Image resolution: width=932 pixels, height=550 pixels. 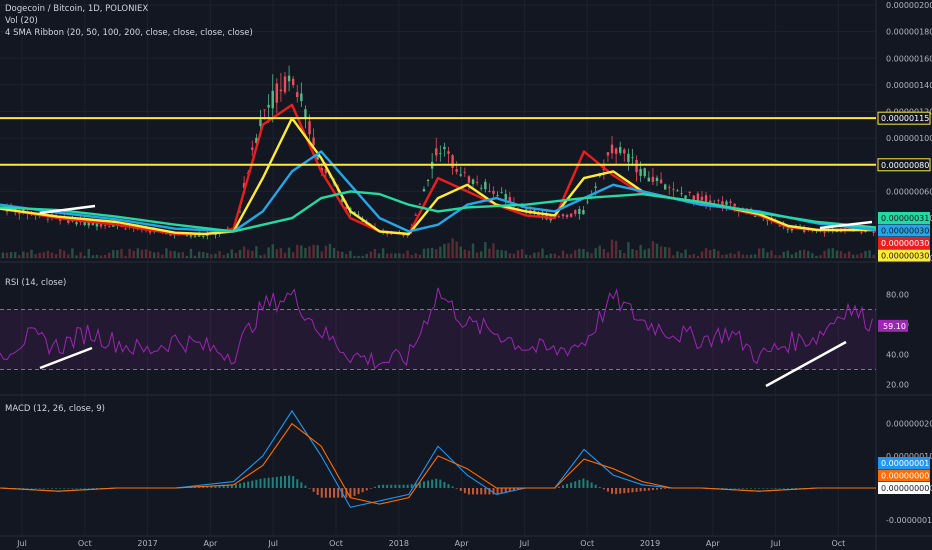 What do you see at coordinates (897, 295) in the screenshot?
I see `rsi-tick-label: 80.00` at bounding box center [897, 295].